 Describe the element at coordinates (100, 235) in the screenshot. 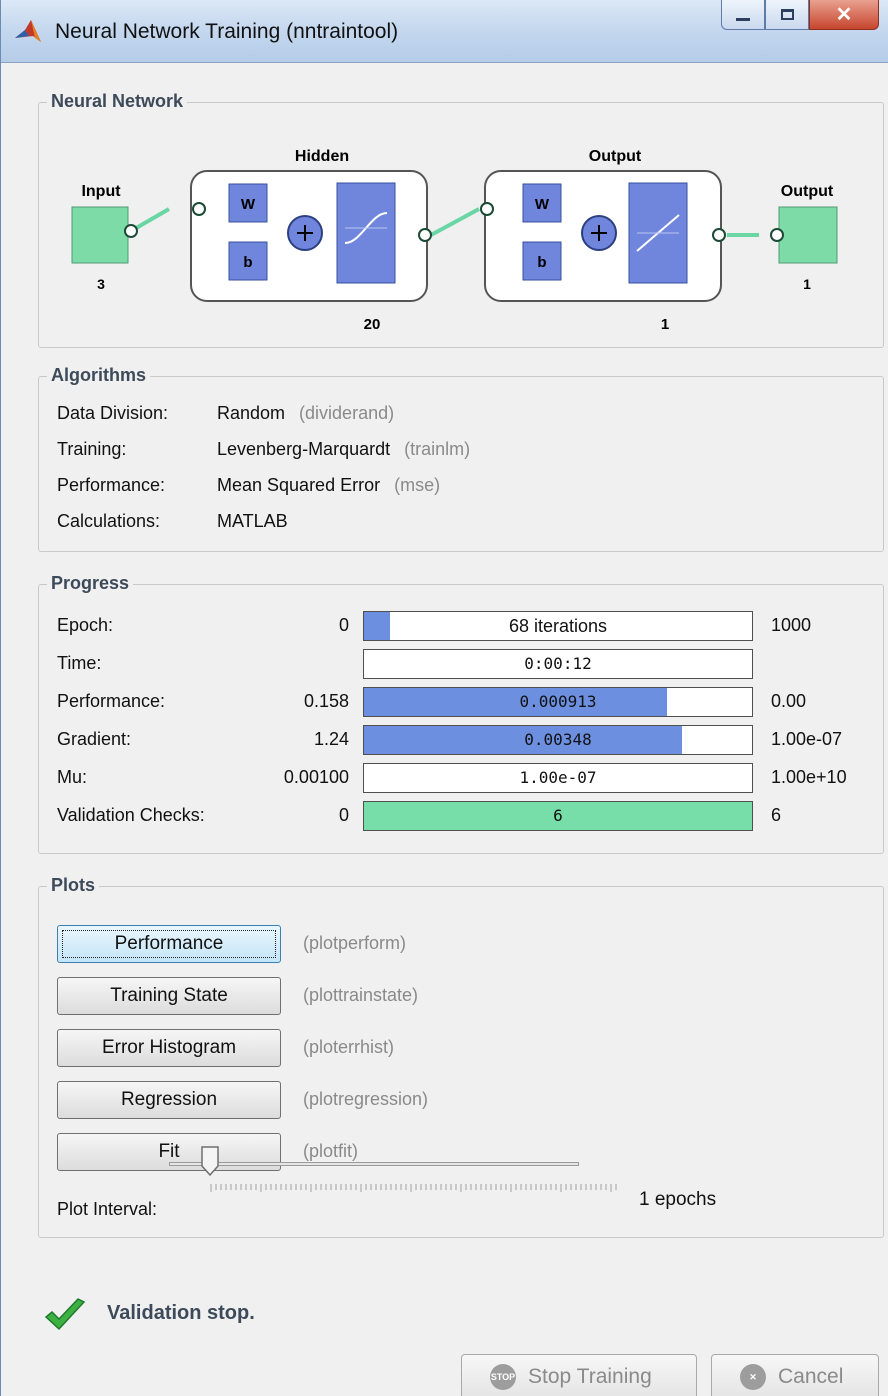

I see `input-box` at that location.